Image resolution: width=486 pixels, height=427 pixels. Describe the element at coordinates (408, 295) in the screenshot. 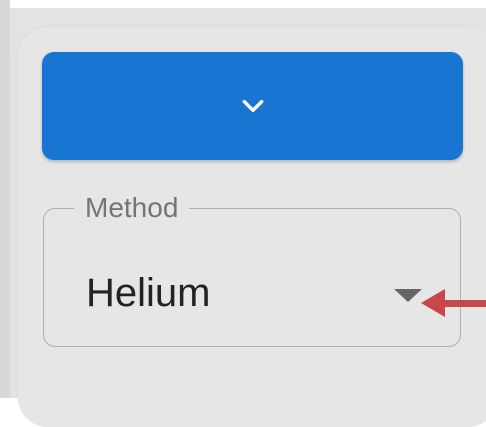

I see `dropdown-arrow-icon` at that location.